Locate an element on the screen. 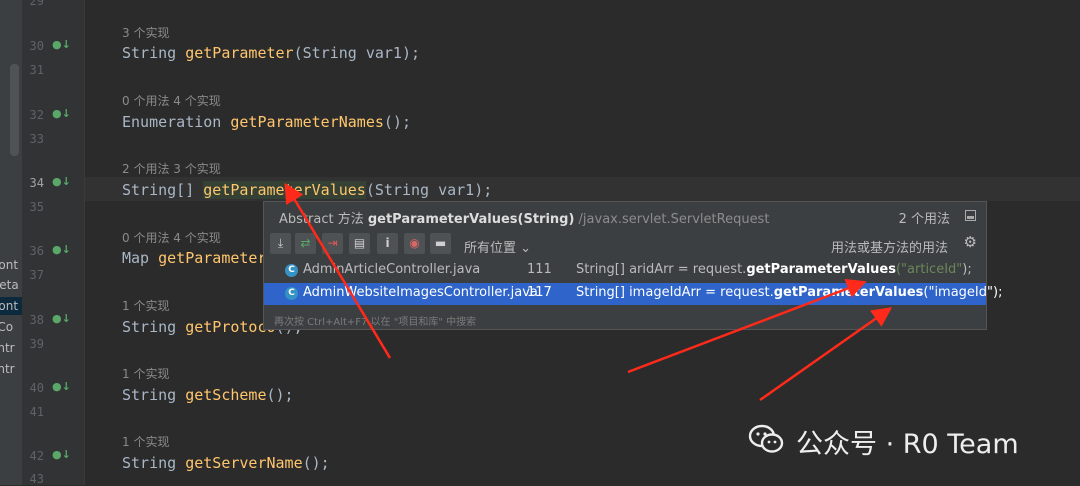  line-number: 32 is located at coordinates (36, 115).